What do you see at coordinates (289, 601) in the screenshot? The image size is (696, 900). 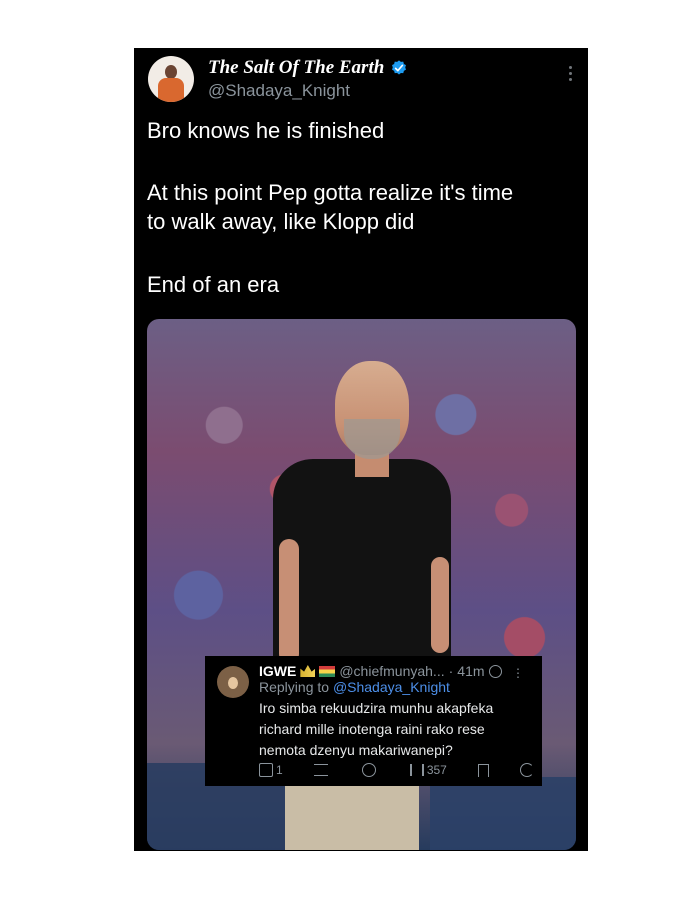 I see `person-left-arm` at bounding box center [289, 601].